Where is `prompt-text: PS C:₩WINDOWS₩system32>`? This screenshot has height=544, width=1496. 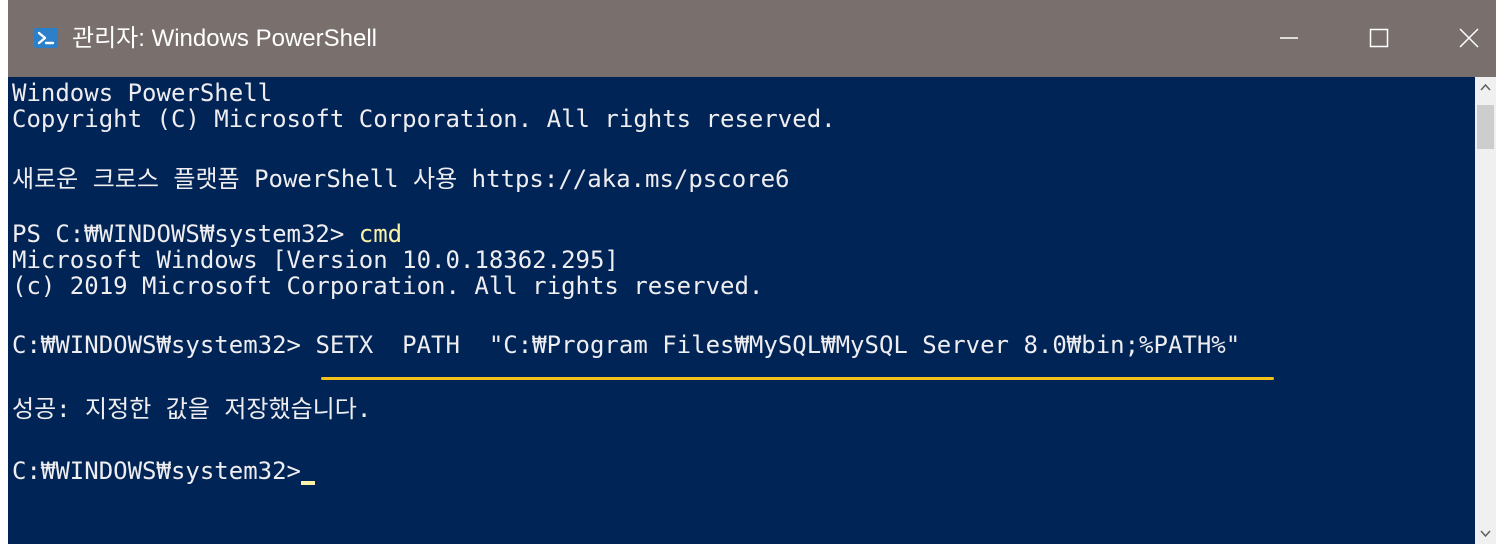
prompt-text: PS C:₩WINDOWS₩system32> is located at coordinates (185, 234).